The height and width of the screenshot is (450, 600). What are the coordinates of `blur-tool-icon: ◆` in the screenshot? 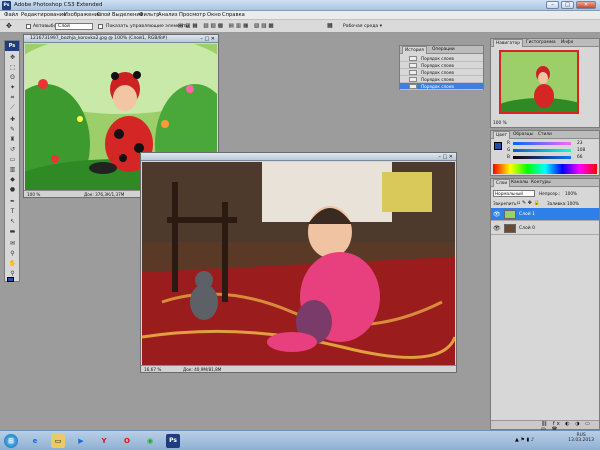 It's located at (12, 179).